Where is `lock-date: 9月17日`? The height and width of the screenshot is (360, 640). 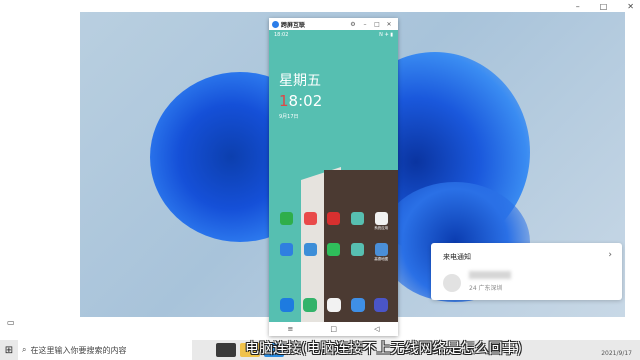
lock-date: 9月17日 is located at coordinates (289, 117).